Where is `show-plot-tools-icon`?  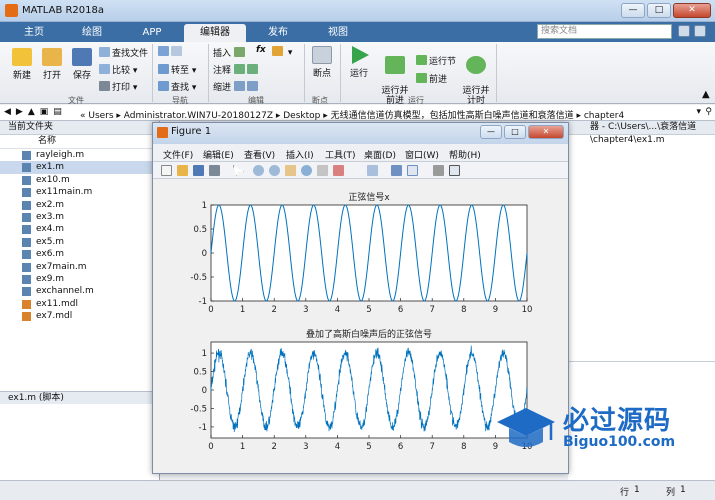
show-plot-tools-icon is located at coordinates (454, 170).